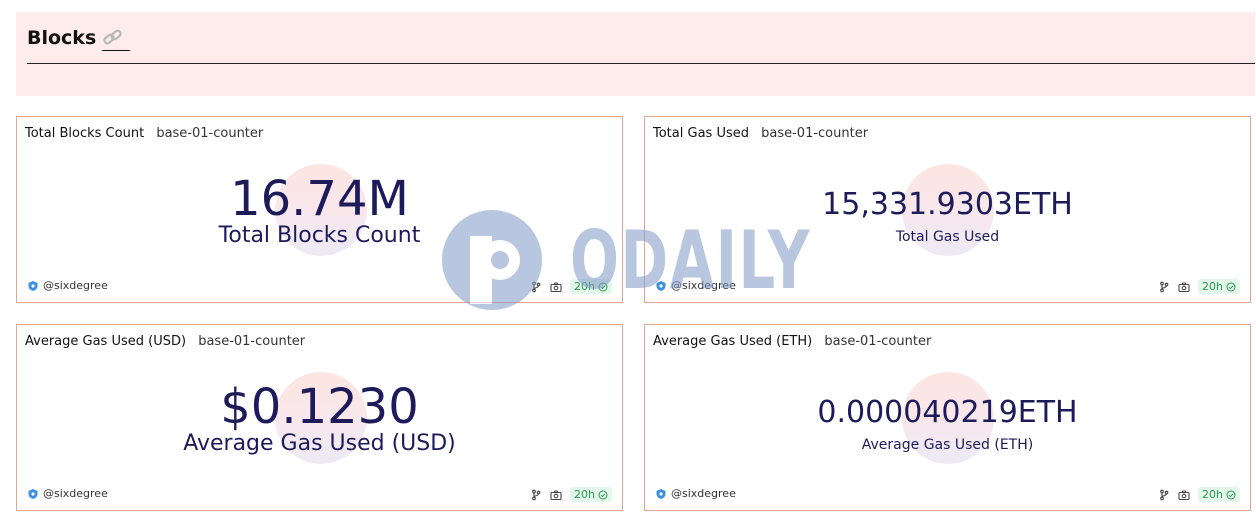  What do you see at coordinates (947, 412) in the screenshot?
I see `counter-value: 0.000040219ETH` at bounding box center [947, 412].